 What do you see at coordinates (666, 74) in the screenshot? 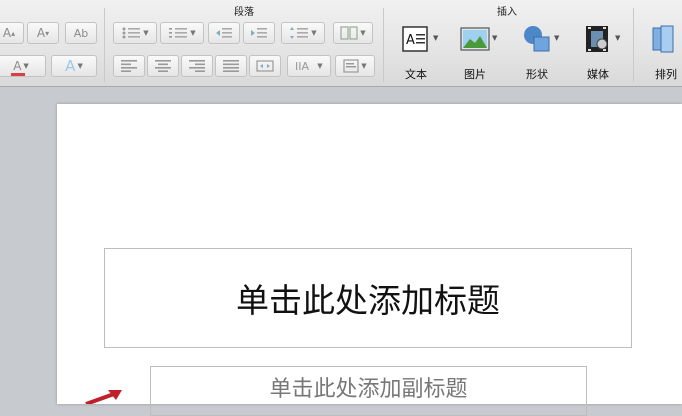
I see `arrange-label: 排列` at bounding box center [666, 74].